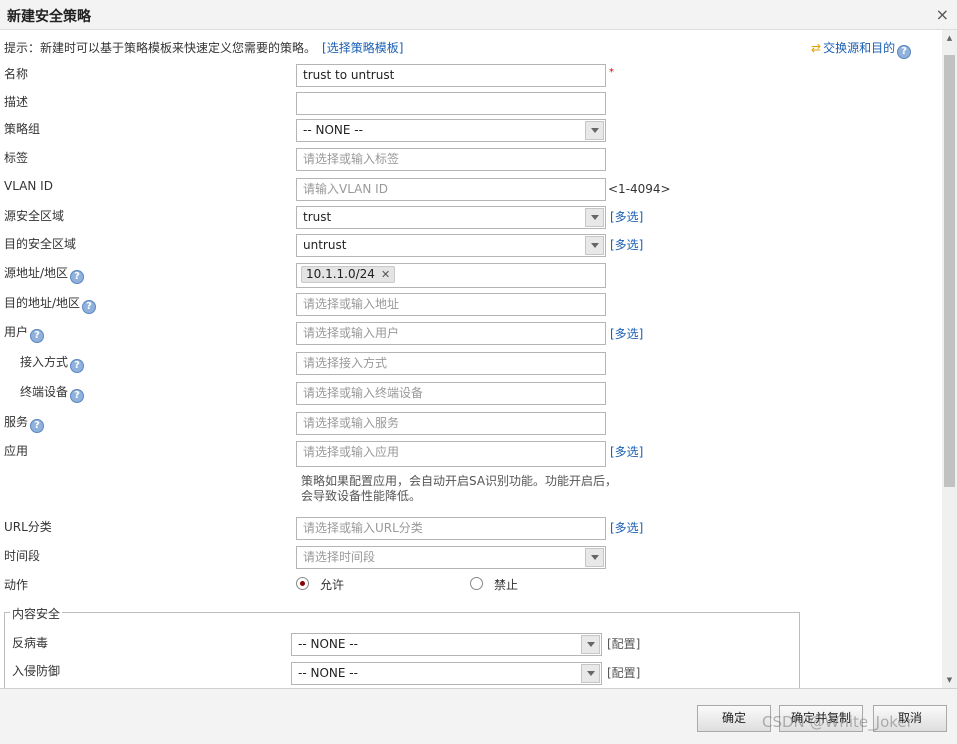 This screenshot has width=957, height=744. Describe the element at coordinates (451, 103) in the screenshot. I see `description-input` at that location.